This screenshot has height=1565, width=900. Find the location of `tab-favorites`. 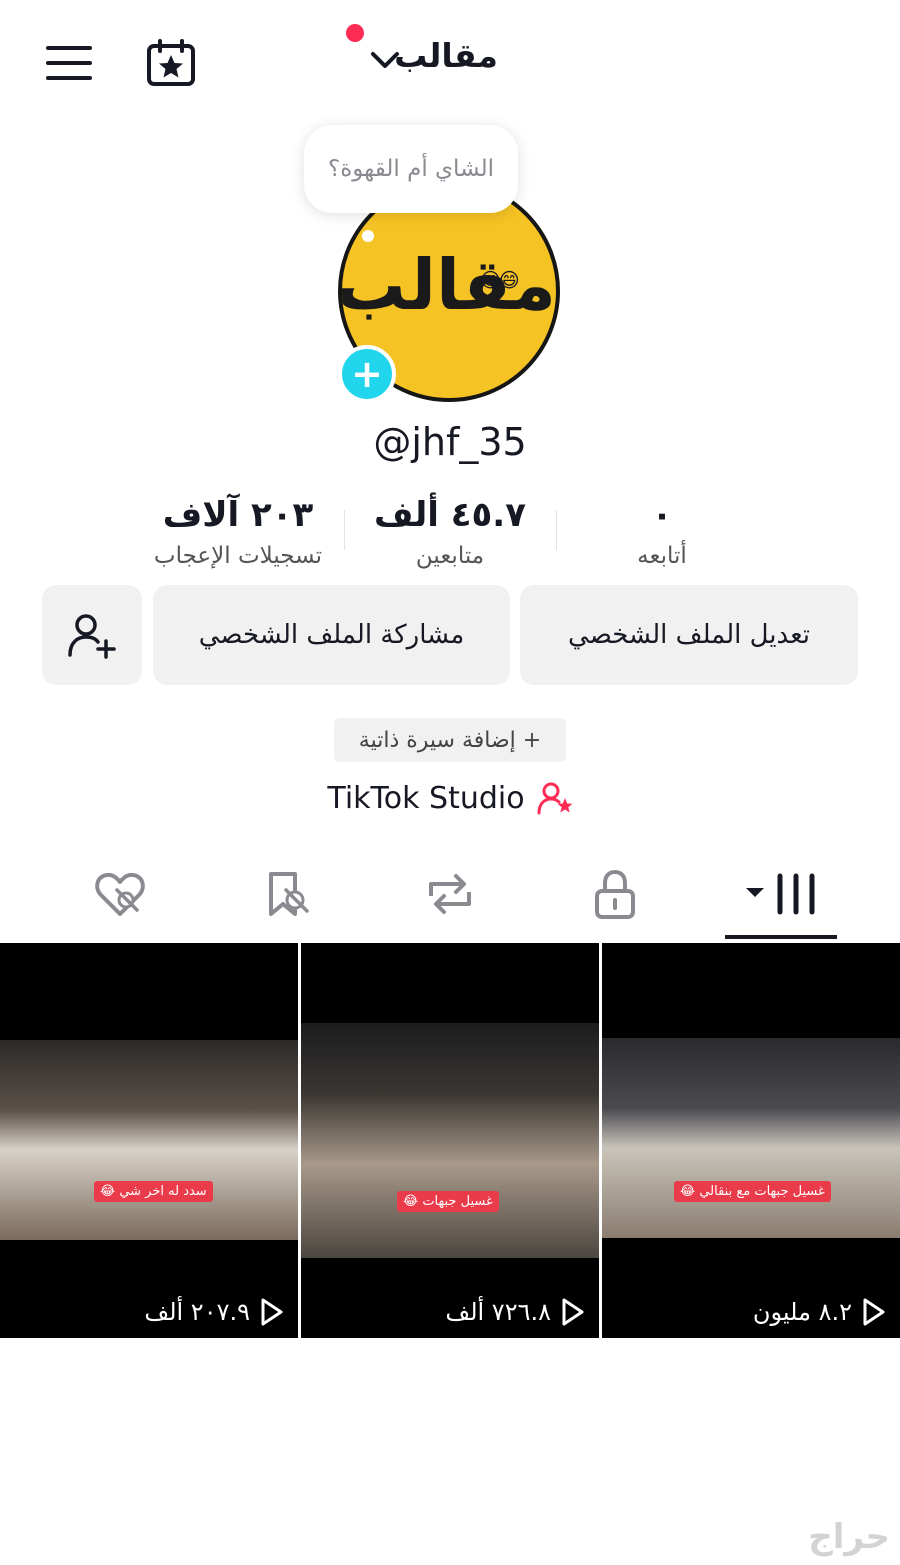

tab-favorites is located at coordinates (288, 894).